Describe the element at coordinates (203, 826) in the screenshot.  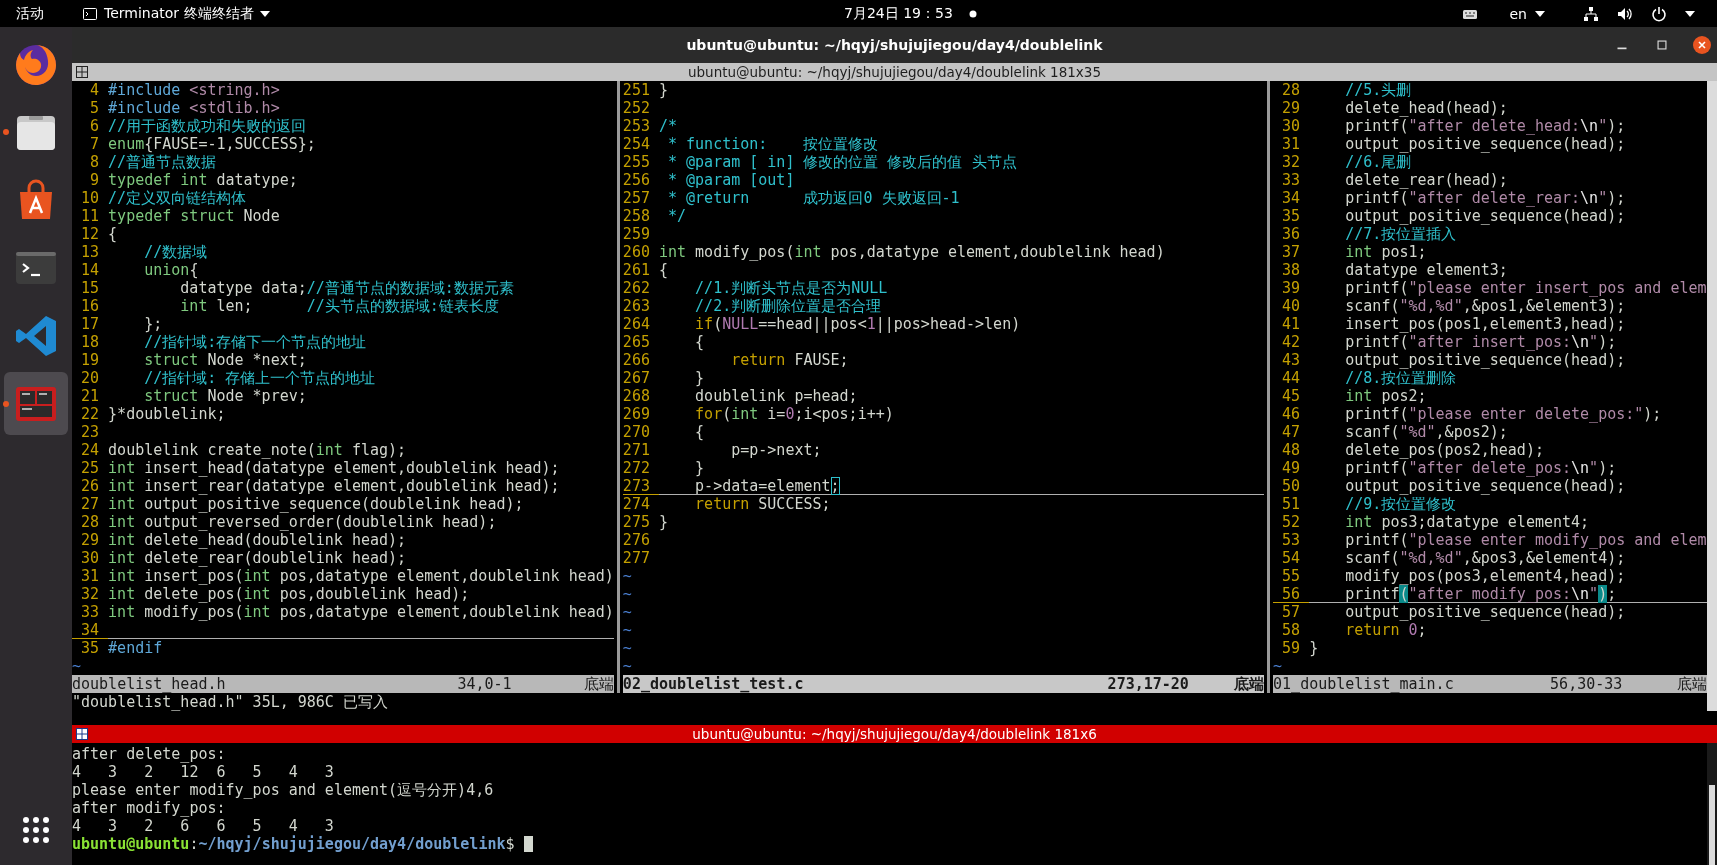
I see `output-line: 4 3 2 6 6 5 4 3` at that location.